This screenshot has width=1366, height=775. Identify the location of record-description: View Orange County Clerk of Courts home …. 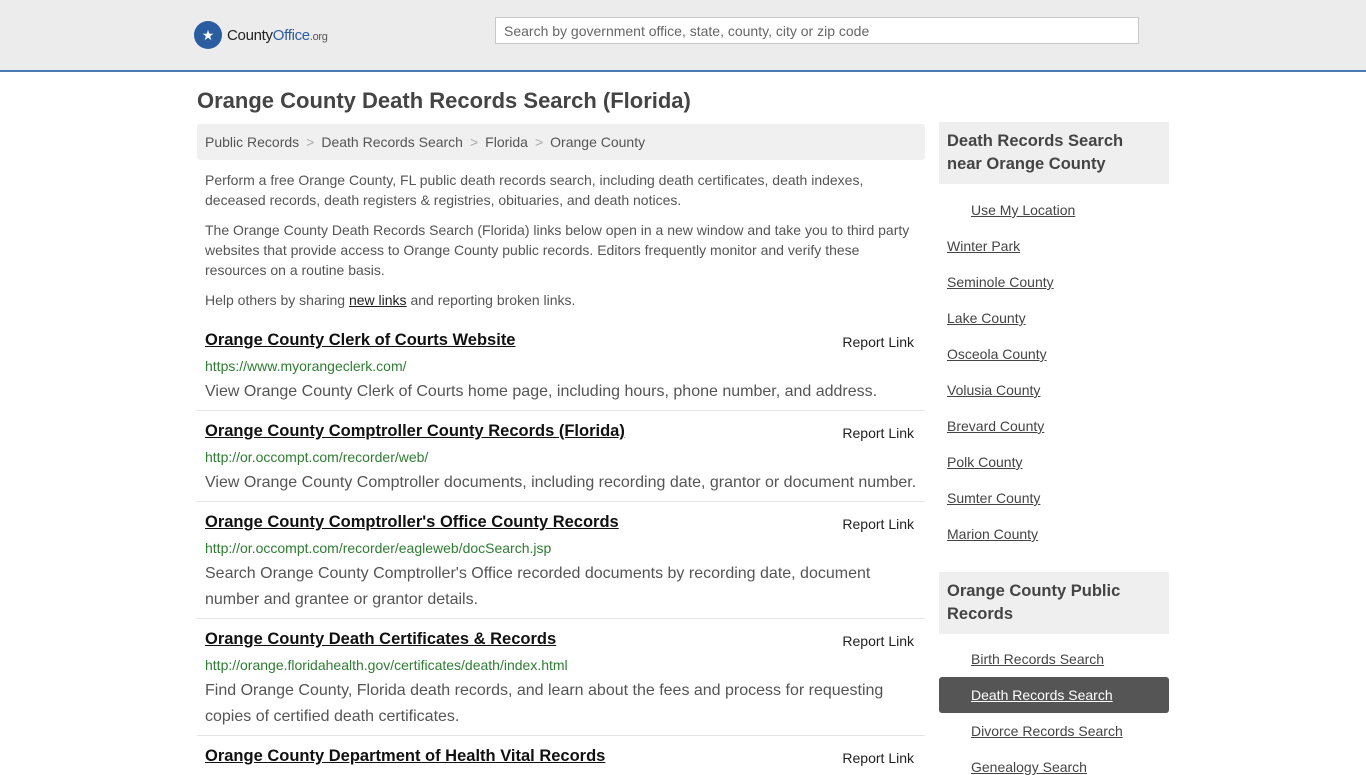
(541, 391).